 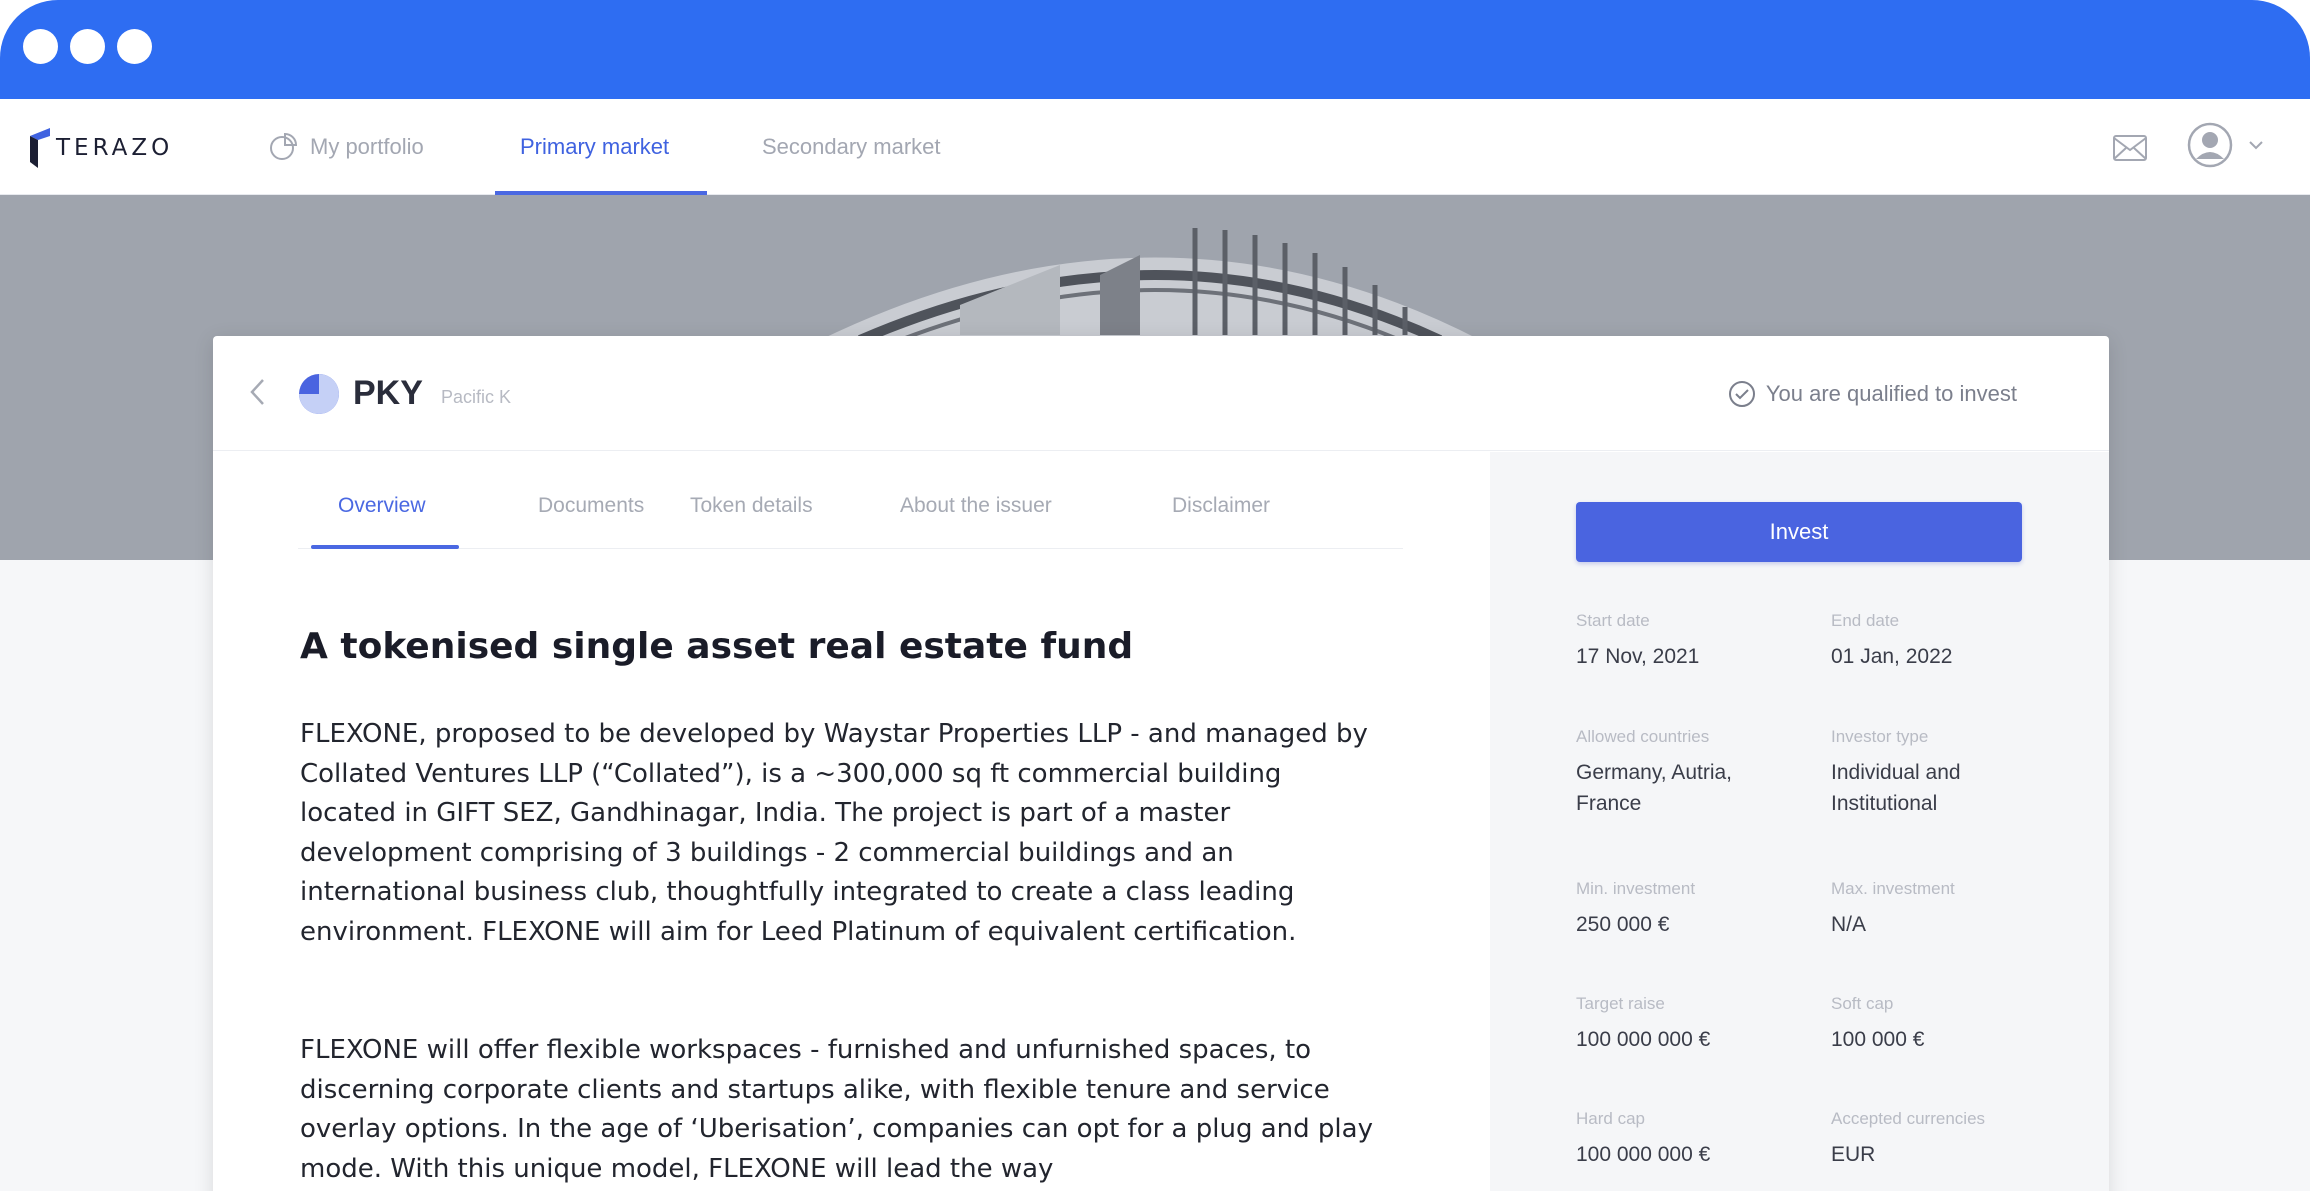 I want to click on field-label: Target raise, so click(x=1620, y=1003).